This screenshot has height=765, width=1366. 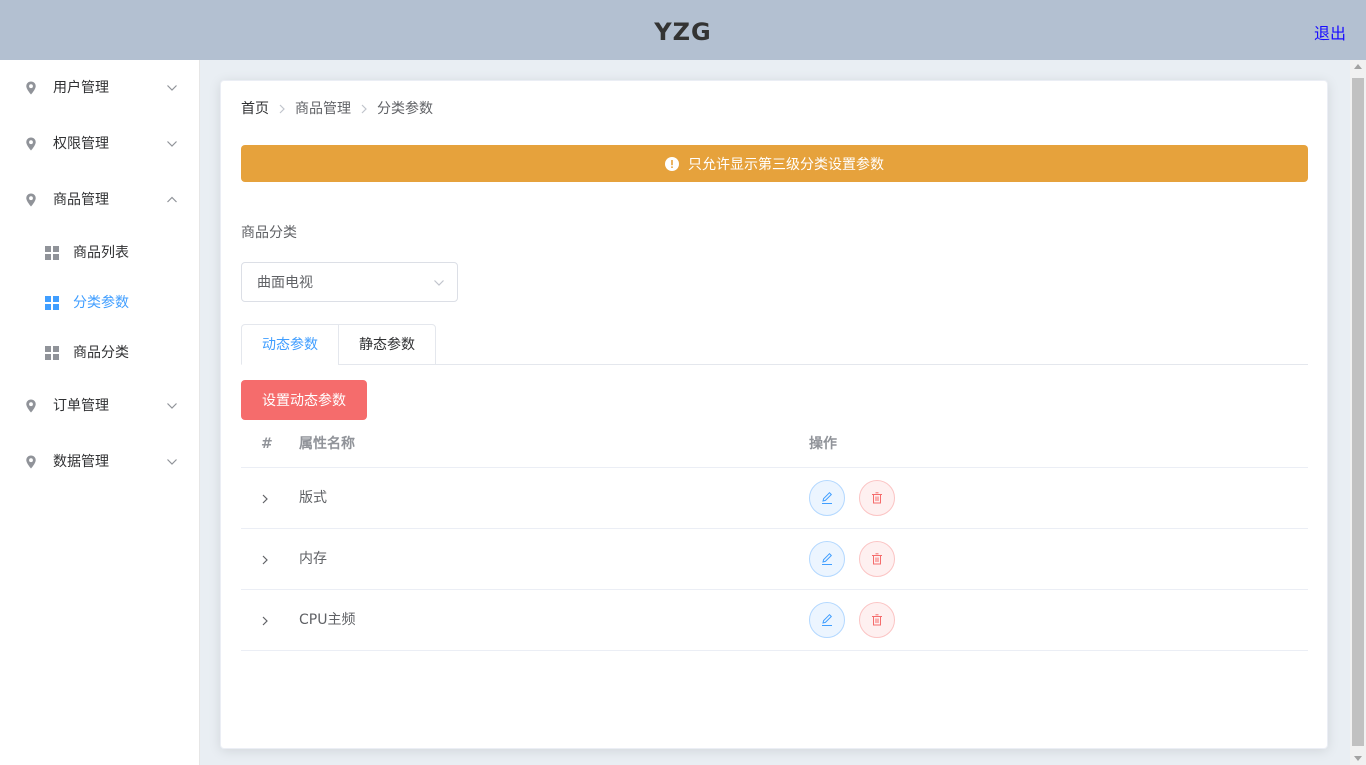 I want to click on sidebar-item-label: 数据管理, so click(x=81, y=462).